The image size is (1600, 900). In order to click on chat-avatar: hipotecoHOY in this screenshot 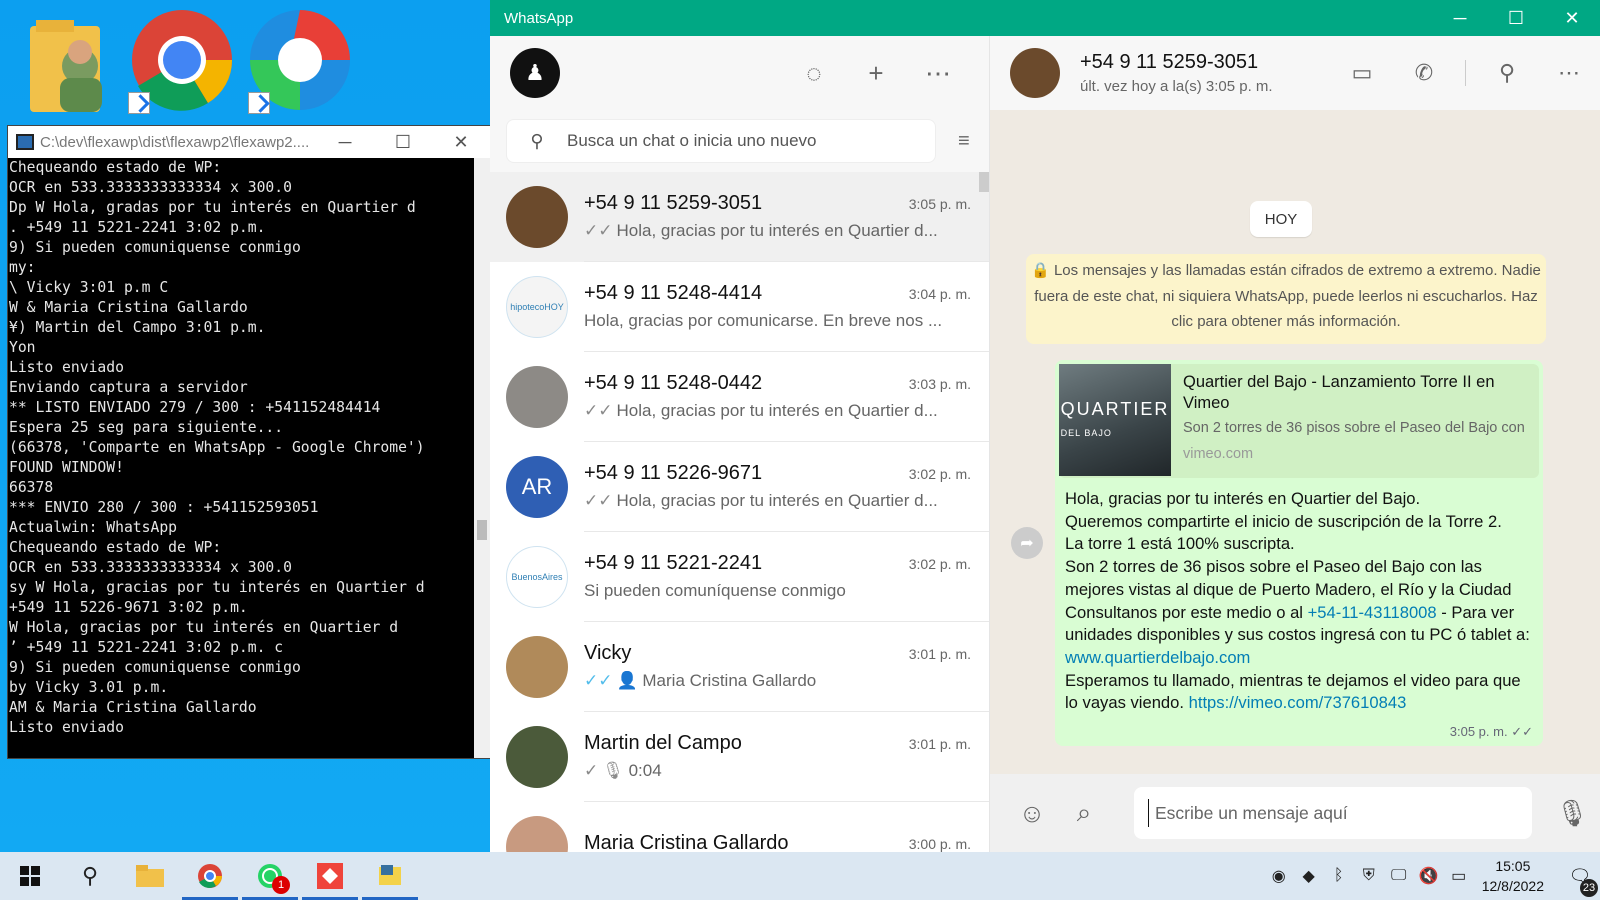, I will do `click(537, 307)`.